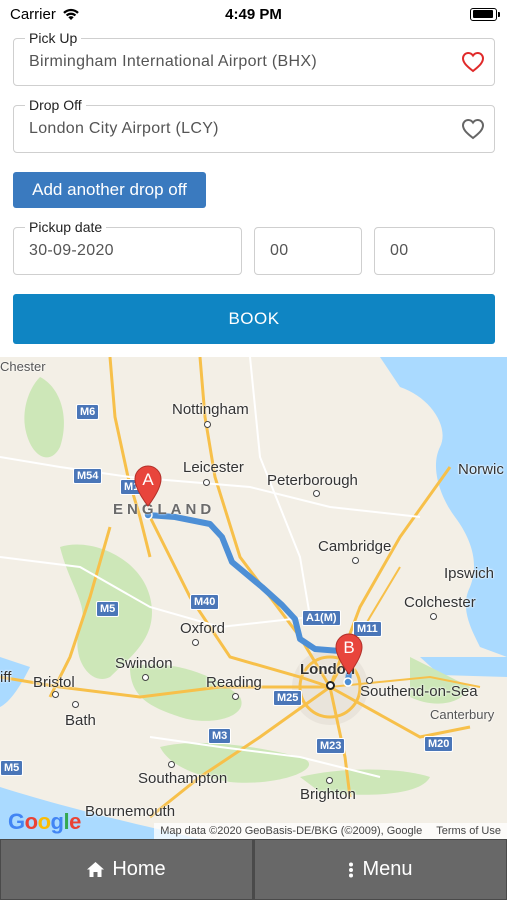 The image size is (507, 900). Describe the element at coordinates (171, 764) in the screenshot. I see `dot-southampton` at that location.